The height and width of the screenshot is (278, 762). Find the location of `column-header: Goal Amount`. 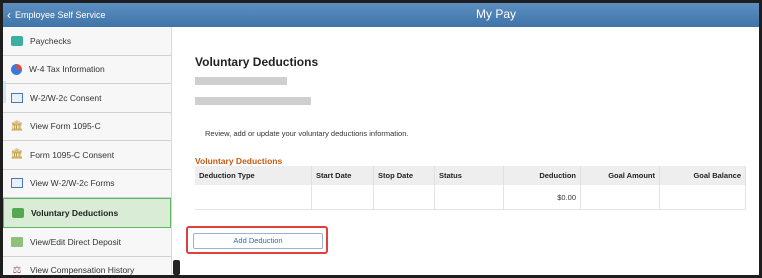

column-header: Goal Amount is located at coordinates (620, 175).